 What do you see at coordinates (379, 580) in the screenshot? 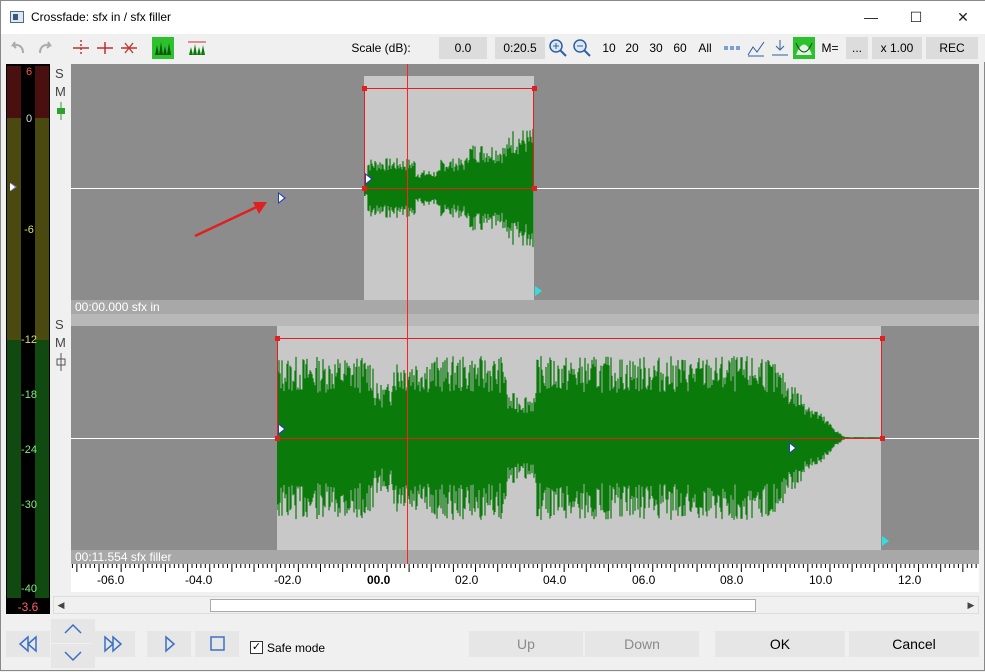
I see `ruler-label: 00.0` at bounding box center [379, 580].